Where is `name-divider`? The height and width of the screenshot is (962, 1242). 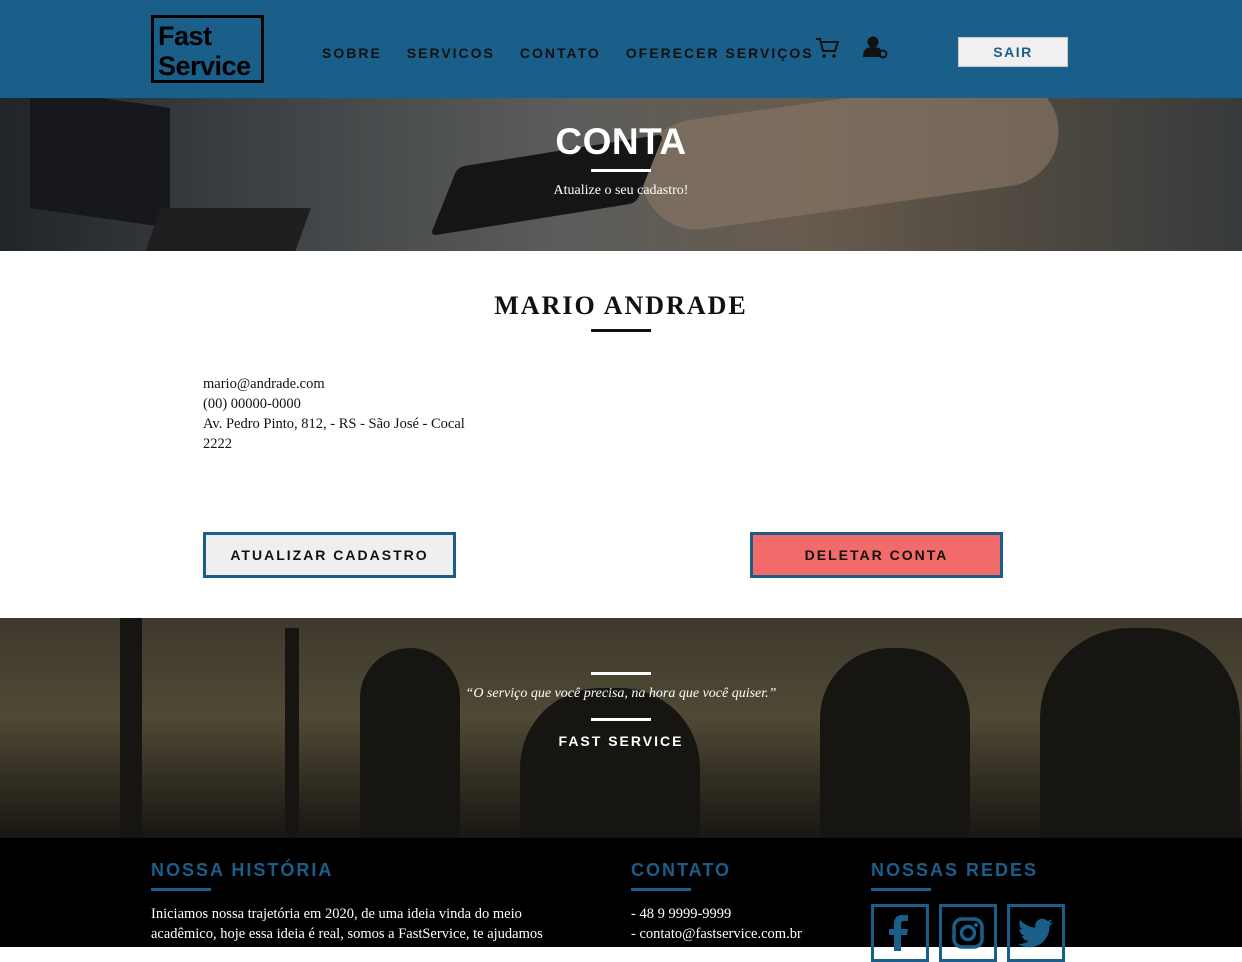 name-divider is located at coordinates (621, 330).